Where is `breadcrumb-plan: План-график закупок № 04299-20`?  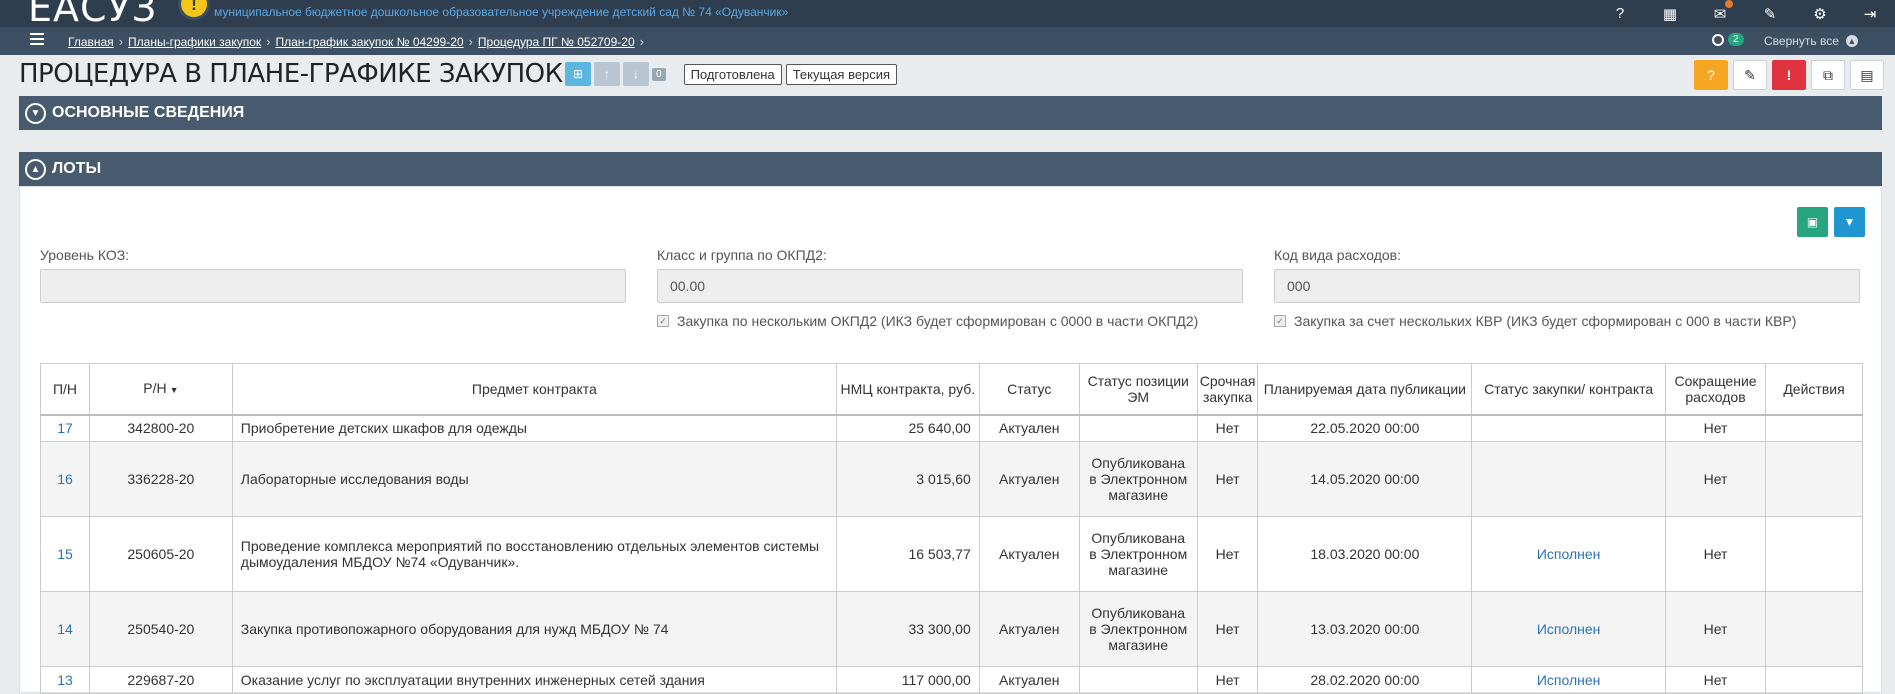
breadcrumb-plan: План-график закупок № 04299-20 is located at coordinates (370, 42).